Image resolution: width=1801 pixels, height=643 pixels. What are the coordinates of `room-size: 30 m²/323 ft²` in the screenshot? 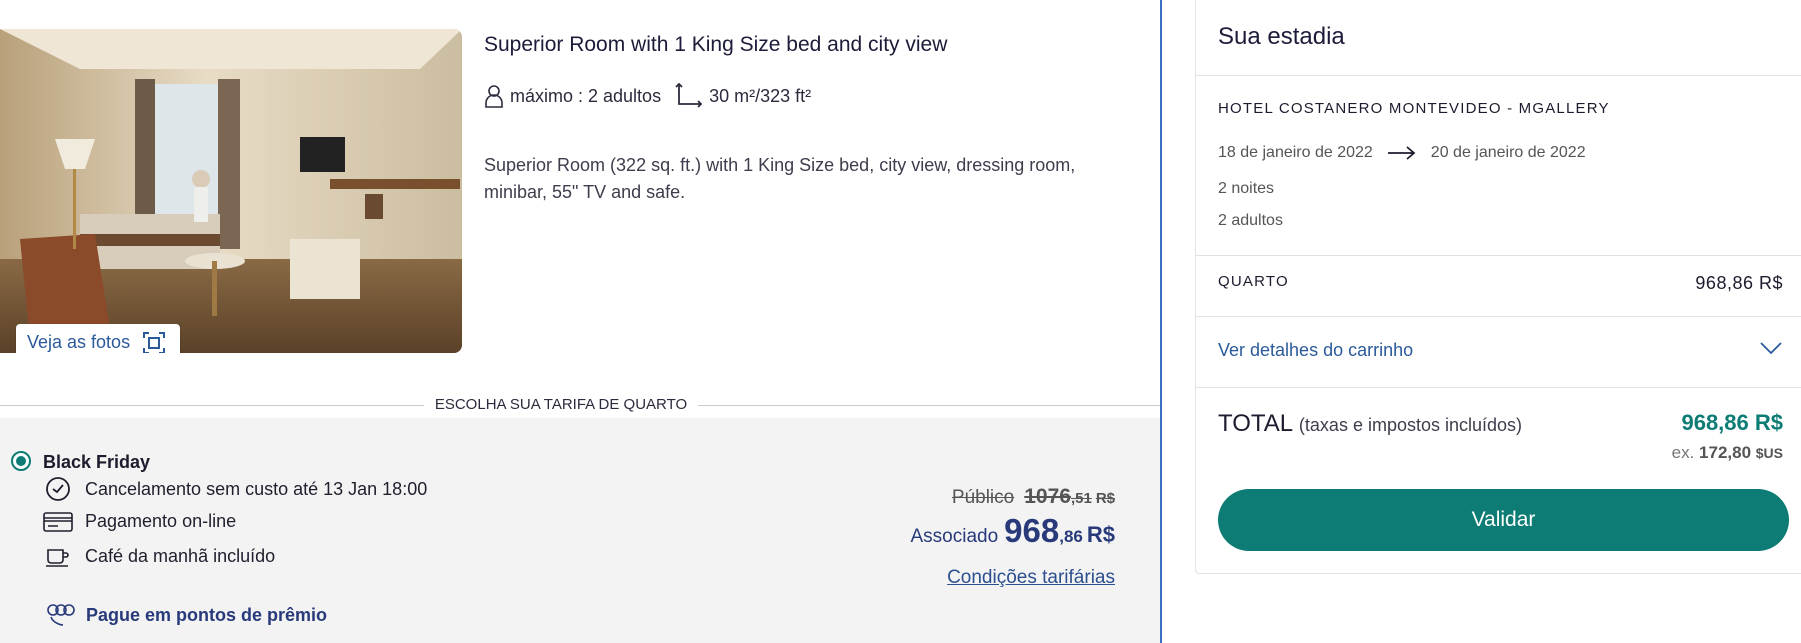 It's located at (743, 96).